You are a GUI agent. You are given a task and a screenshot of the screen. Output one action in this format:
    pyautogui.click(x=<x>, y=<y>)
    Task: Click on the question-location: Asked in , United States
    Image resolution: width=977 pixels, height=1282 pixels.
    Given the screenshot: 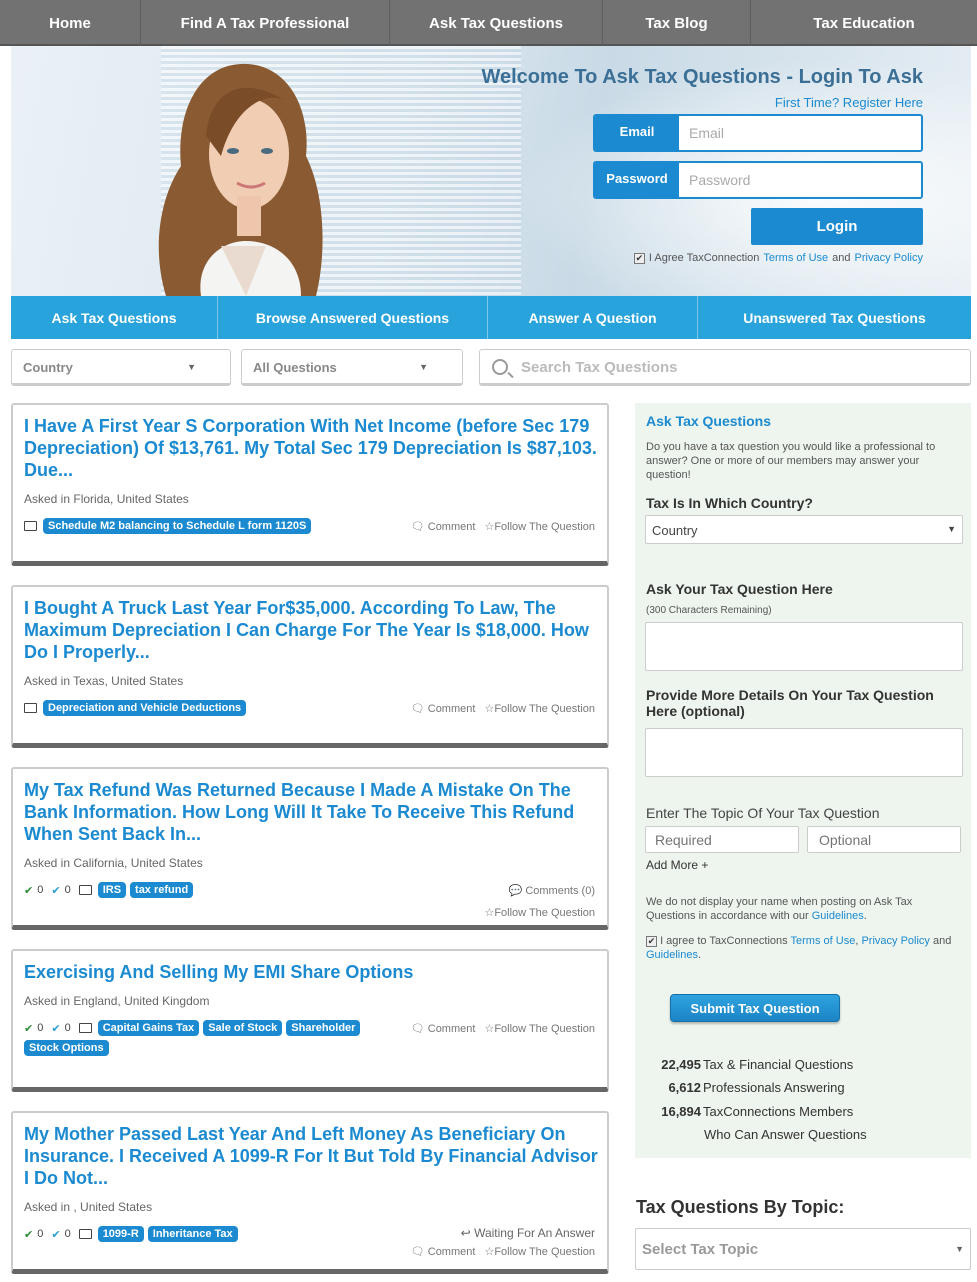 What is the action you would take?
    pyautogui.click(x=88, y=1207)
    